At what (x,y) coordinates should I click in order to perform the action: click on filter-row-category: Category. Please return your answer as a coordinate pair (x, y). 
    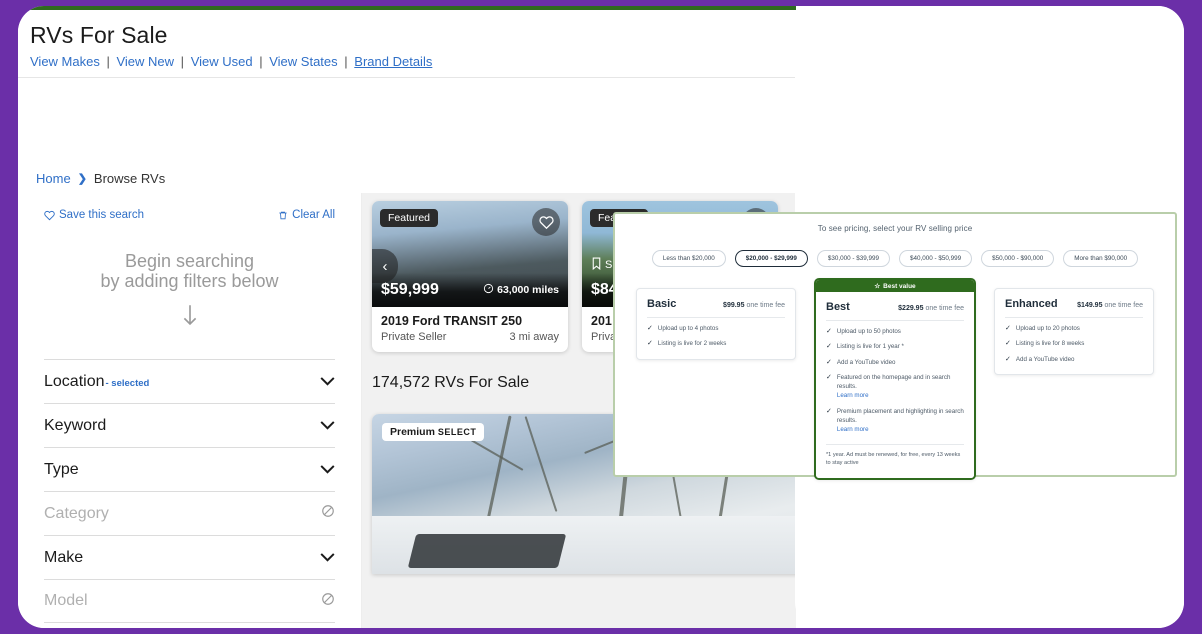
    Looking at the image, I should click on (189, 513).